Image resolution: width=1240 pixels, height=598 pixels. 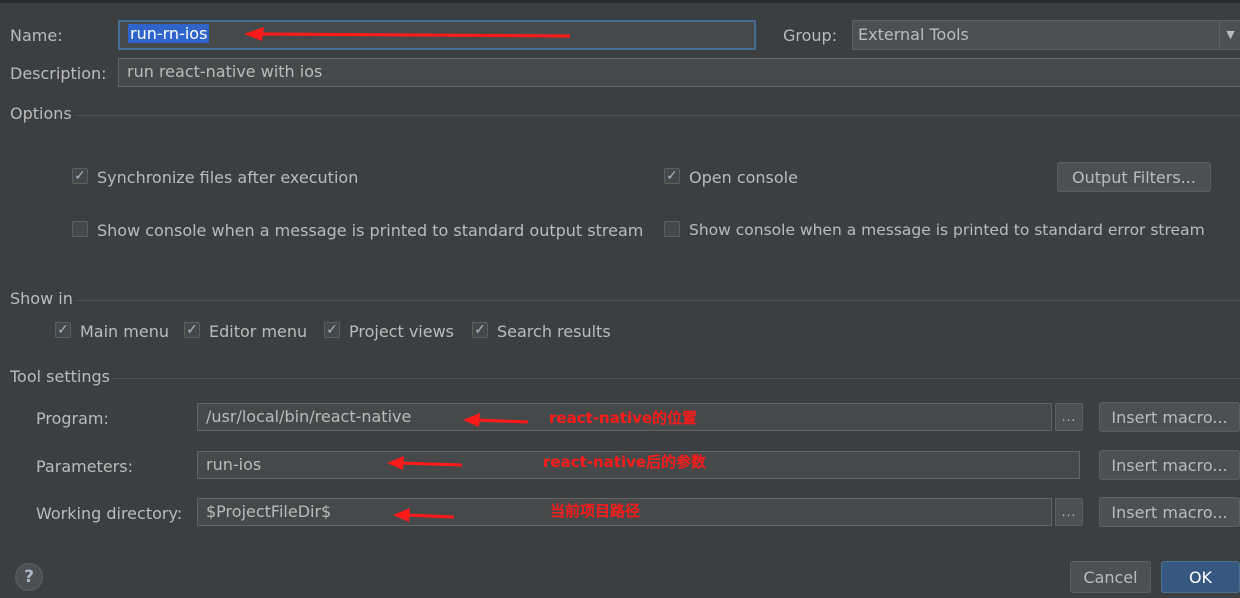 I want to click on program-annotation: react-native的位置, so click(x=623, y=418).